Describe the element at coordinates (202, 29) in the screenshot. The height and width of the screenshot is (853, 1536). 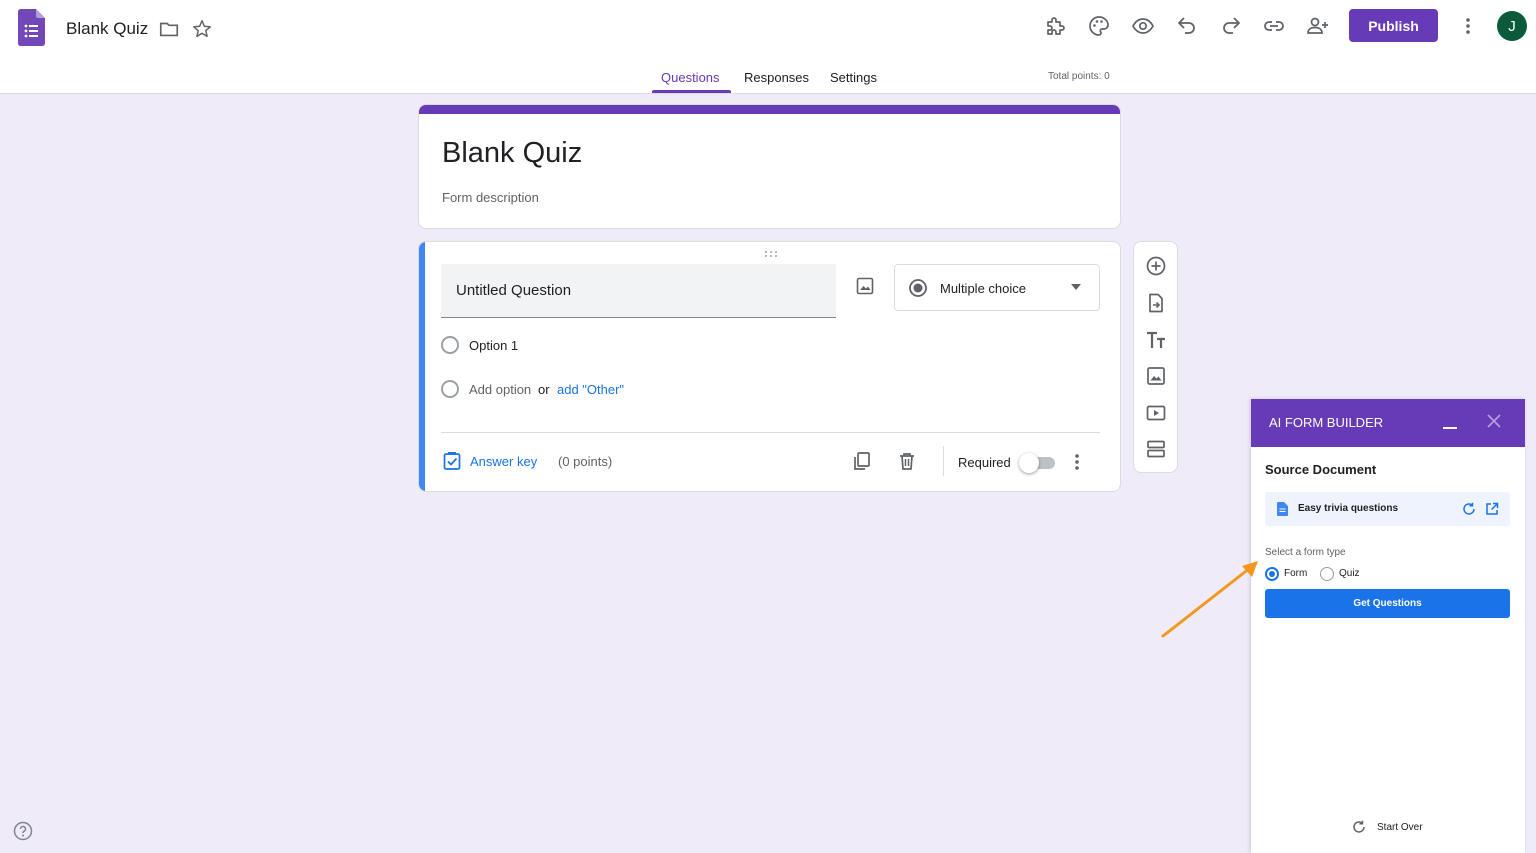
I see `star-icon` at that location.